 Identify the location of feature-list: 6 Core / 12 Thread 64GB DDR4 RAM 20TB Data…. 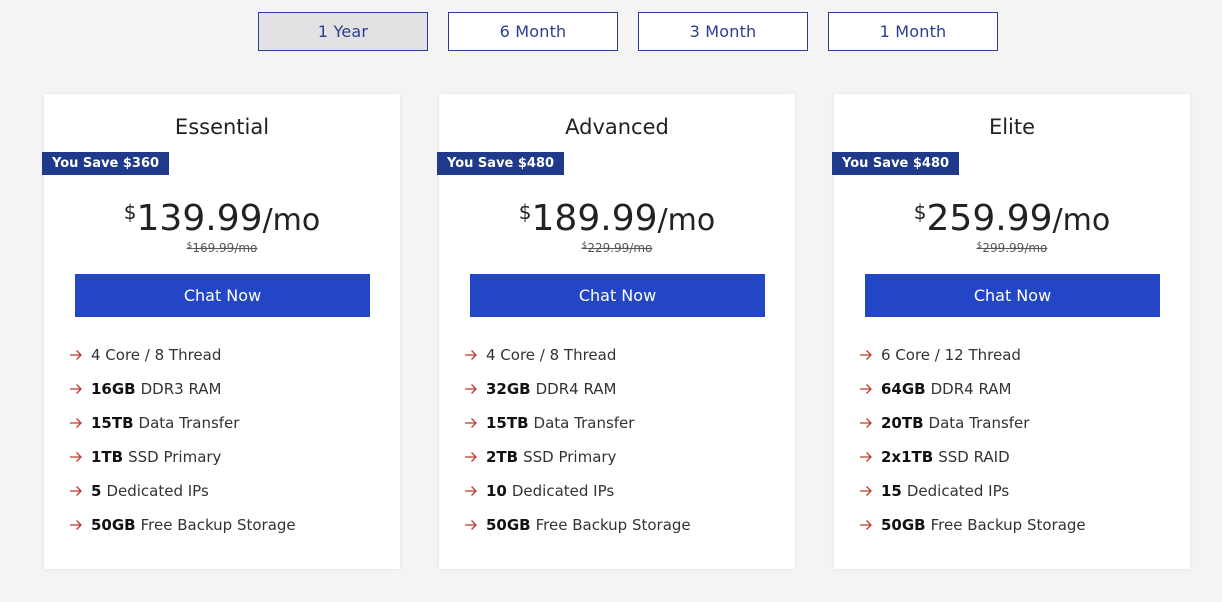
(972, 440).